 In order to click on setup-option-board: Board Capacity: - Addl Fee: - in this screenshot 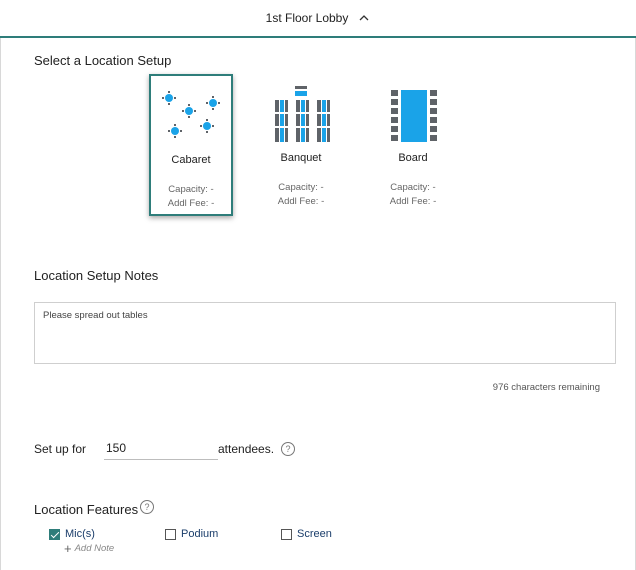, I will do `click(415, 145)`.